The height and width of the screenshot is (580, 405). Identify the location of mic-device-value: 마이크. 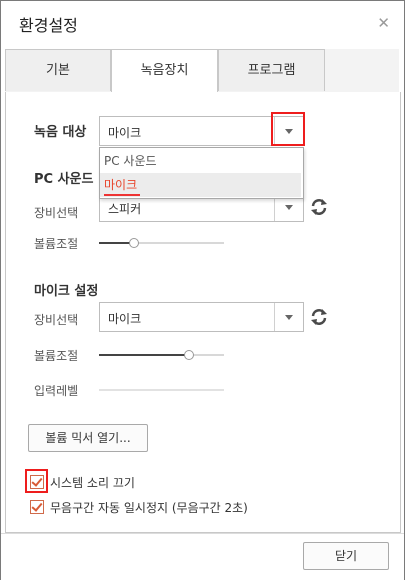
(125, 319).